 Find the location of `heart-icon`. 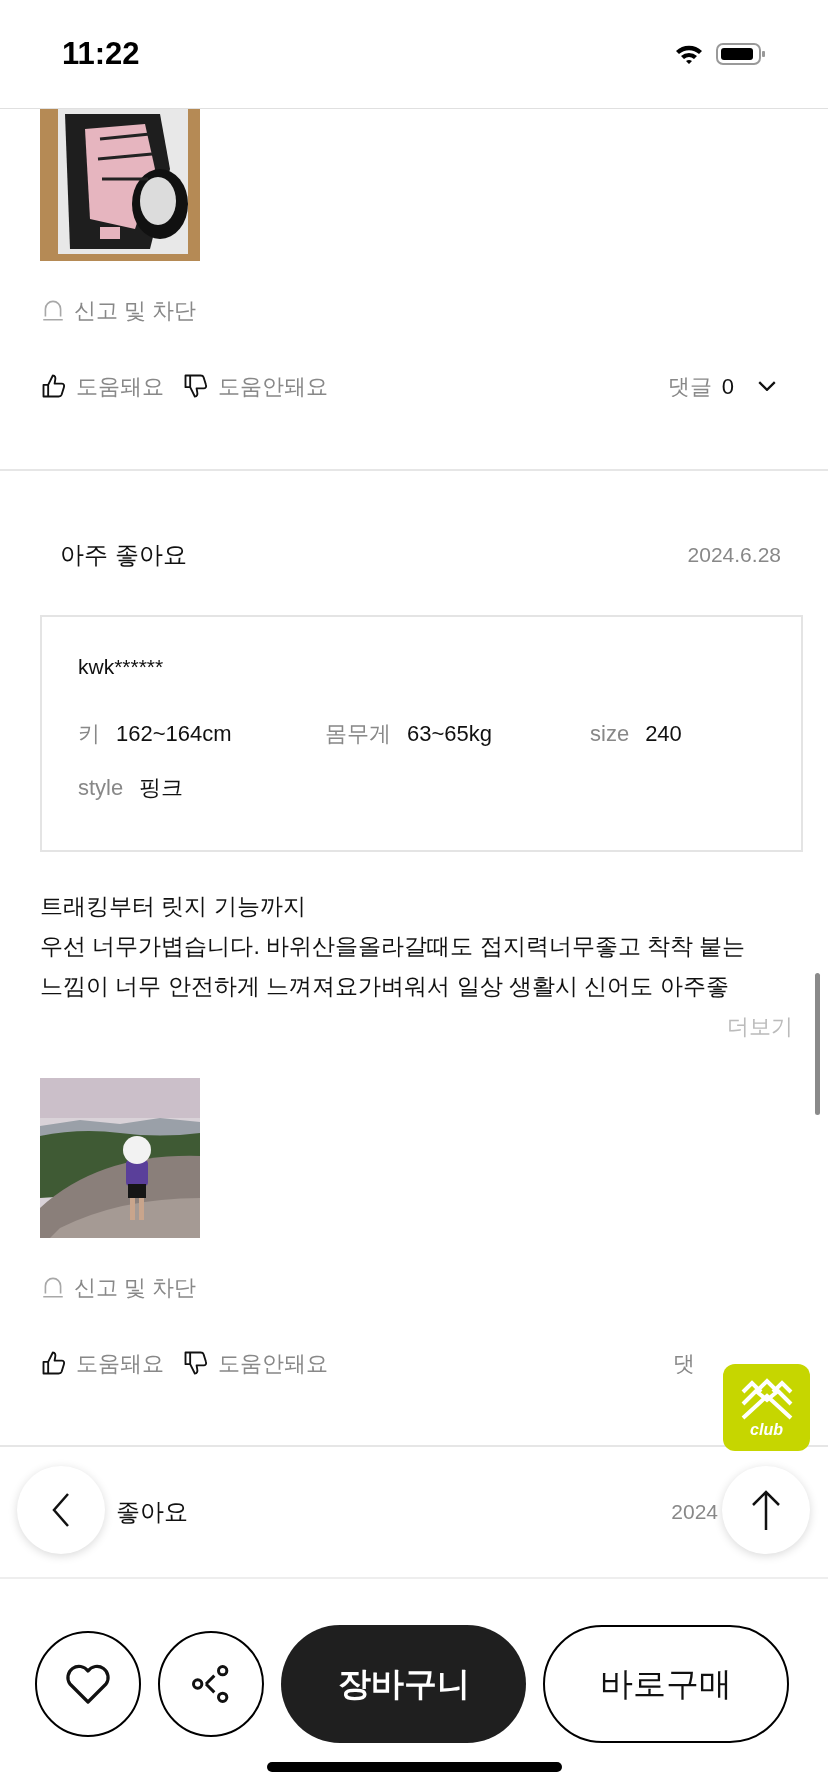

heart-icon is located at coordinates (88, 1684).